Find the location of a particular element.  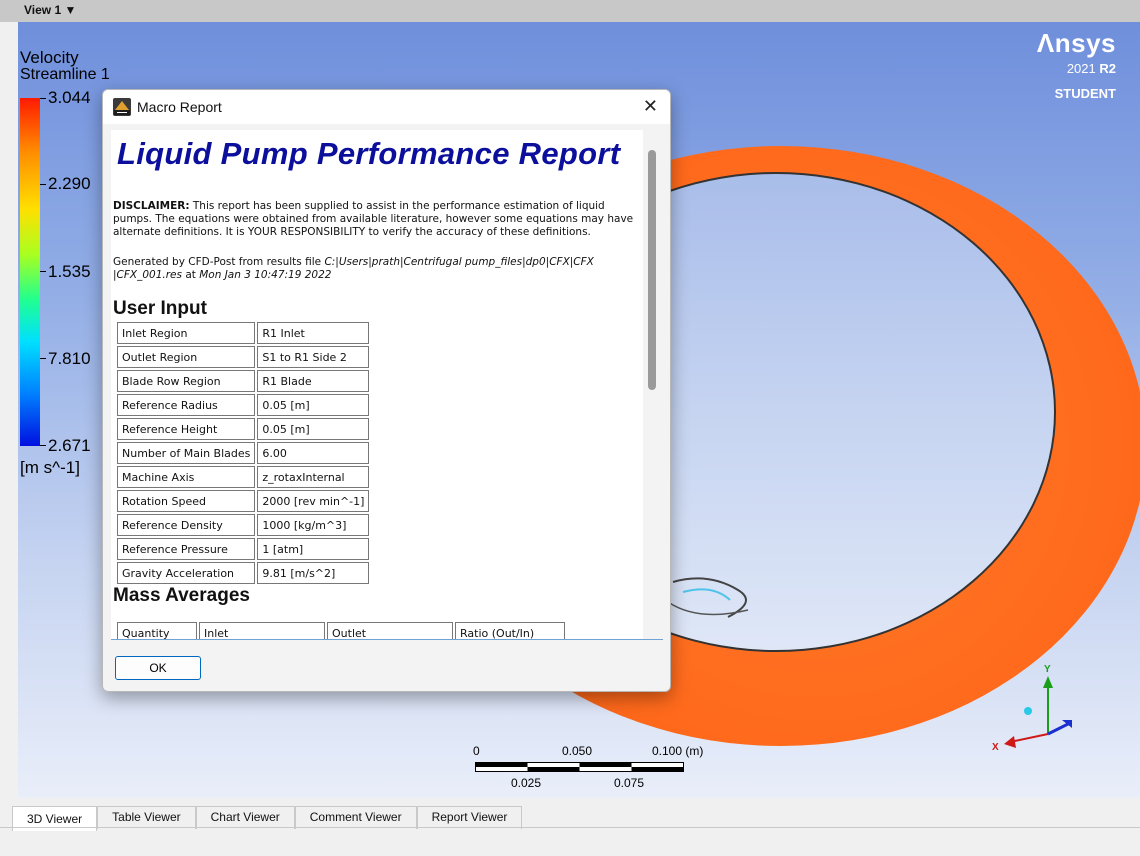

table-header-cell: Ratio (Out/In) is located at coordinates (510, 630).